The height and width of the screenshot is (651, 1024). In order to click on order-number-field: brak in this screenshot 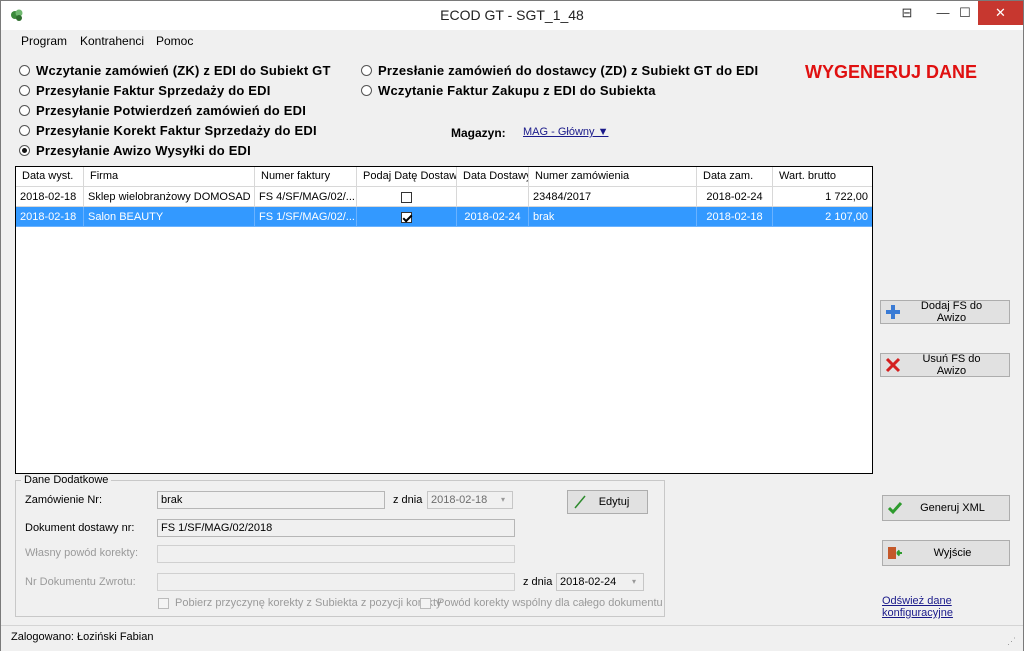, I will do `click(271, 500)`.